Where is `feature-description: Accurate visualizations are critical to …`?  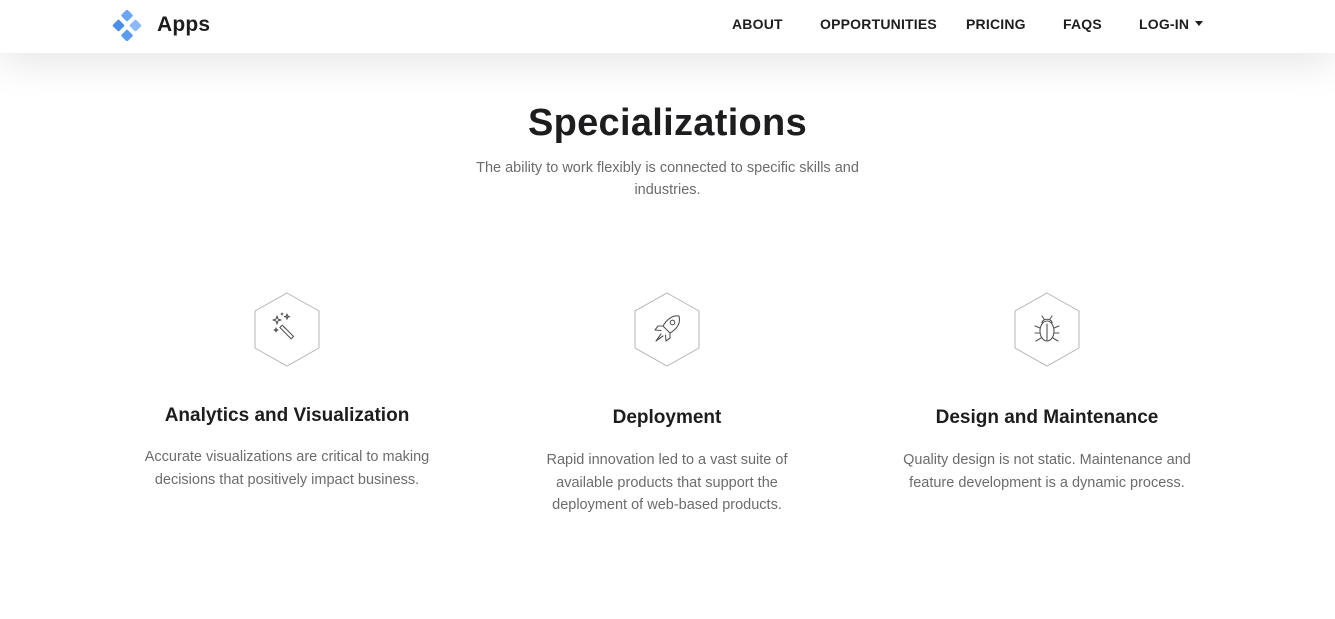
feature-description: Accurate visualizations are critical to … is located at coordinates (287, 468).